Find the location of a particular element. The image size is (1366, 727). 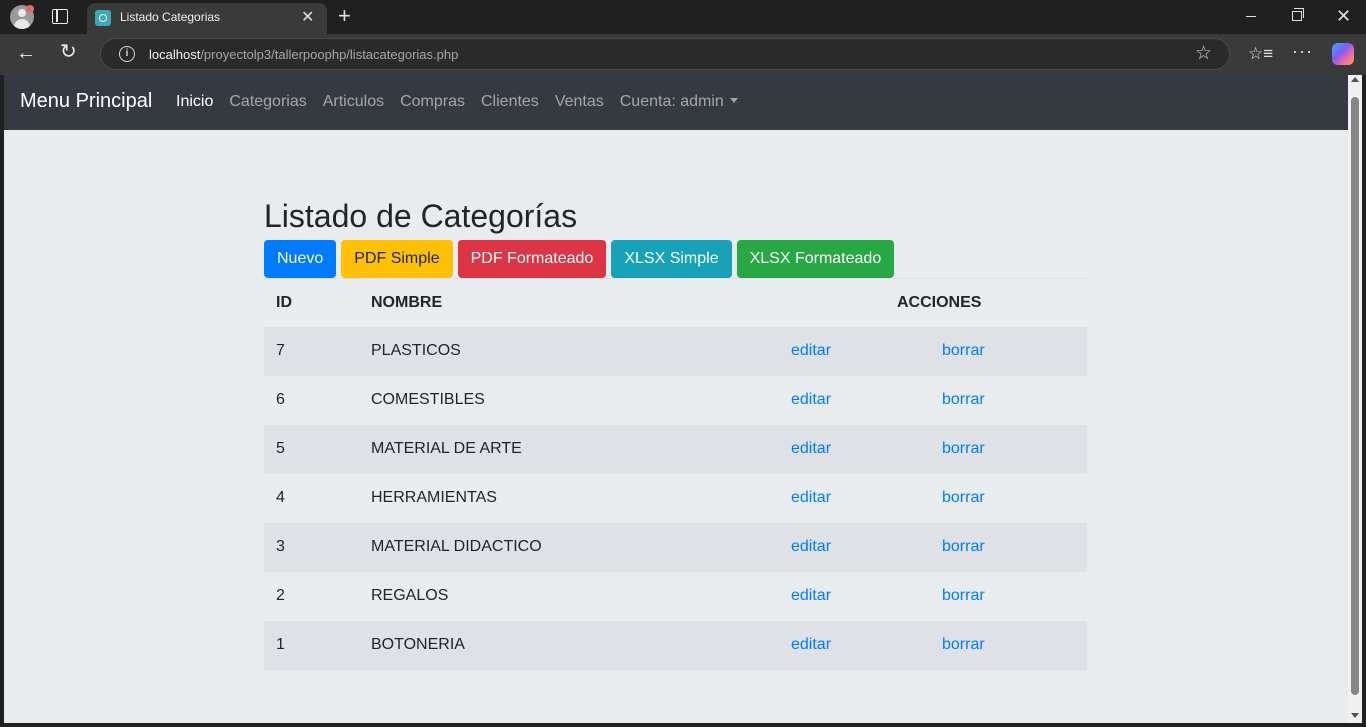

site-info-icon: i is located at coordinates (127, 54).